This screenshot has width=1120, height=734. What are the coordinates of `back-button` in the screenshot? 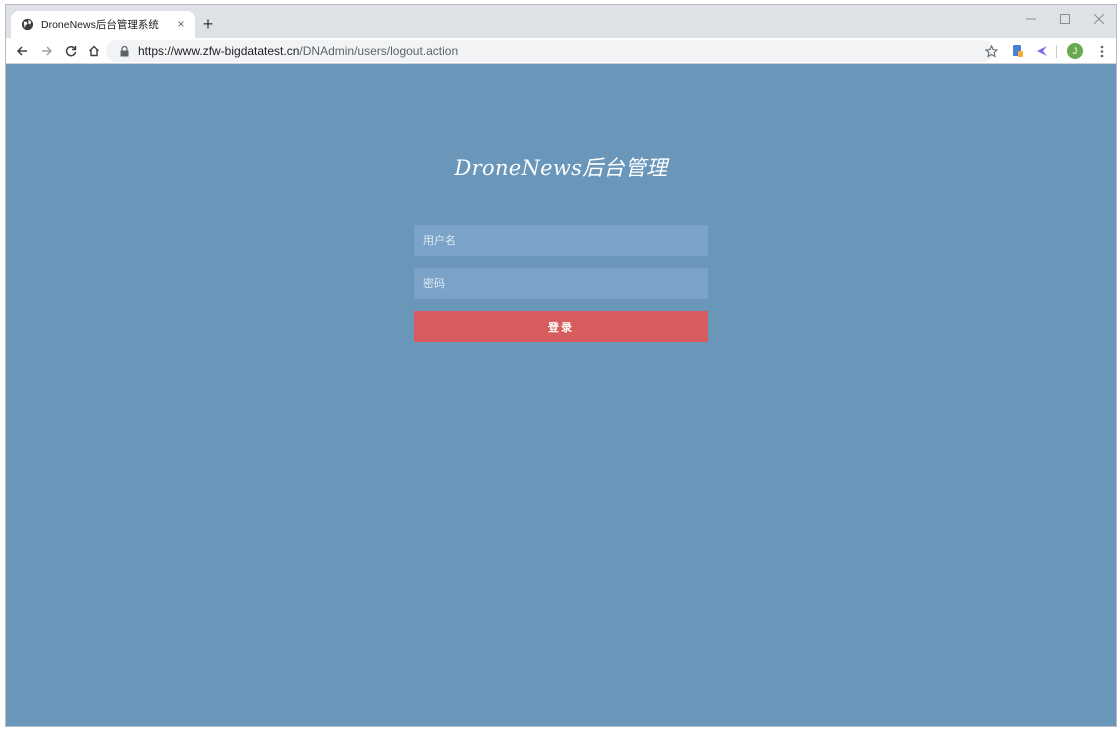 It's located at (22, 51).